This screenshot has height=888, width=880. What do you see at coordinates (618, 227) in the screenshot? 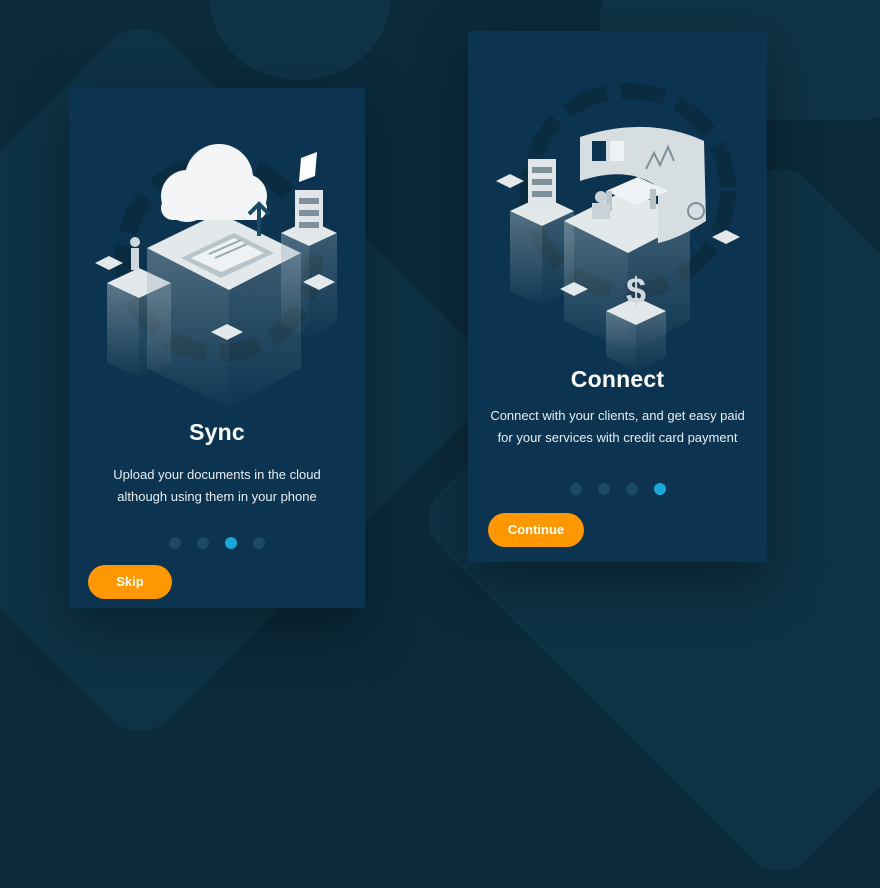
I see `office-connect-illustration-icon: $` at bounding box center [618, 227].